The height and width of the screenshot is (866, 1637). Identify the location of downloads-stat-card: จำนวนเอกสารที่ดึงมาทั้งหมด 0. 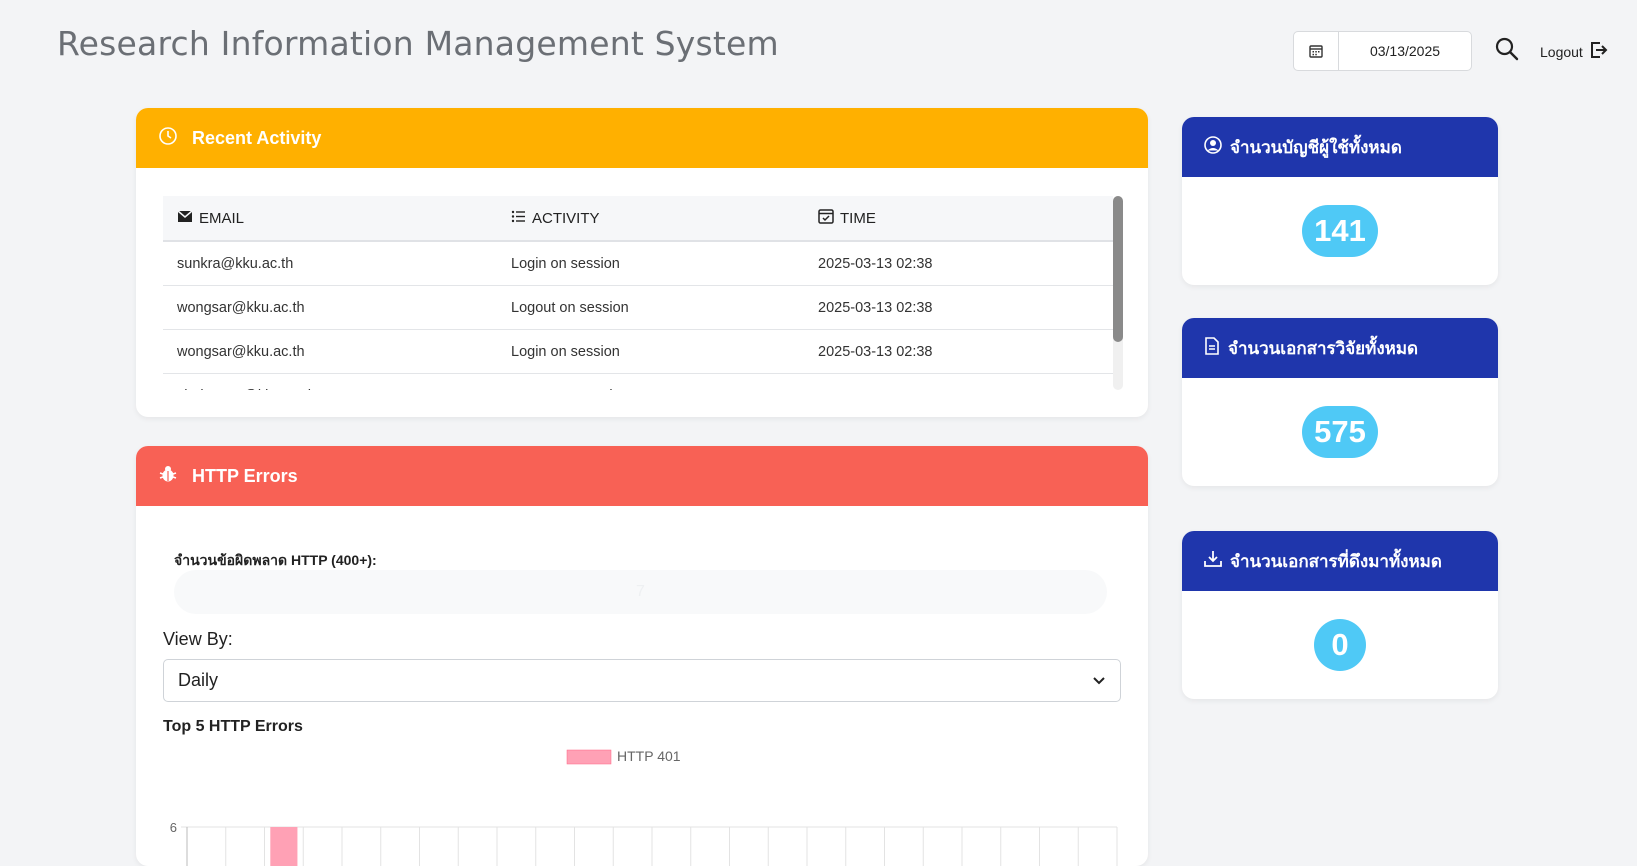
(1340, 615).